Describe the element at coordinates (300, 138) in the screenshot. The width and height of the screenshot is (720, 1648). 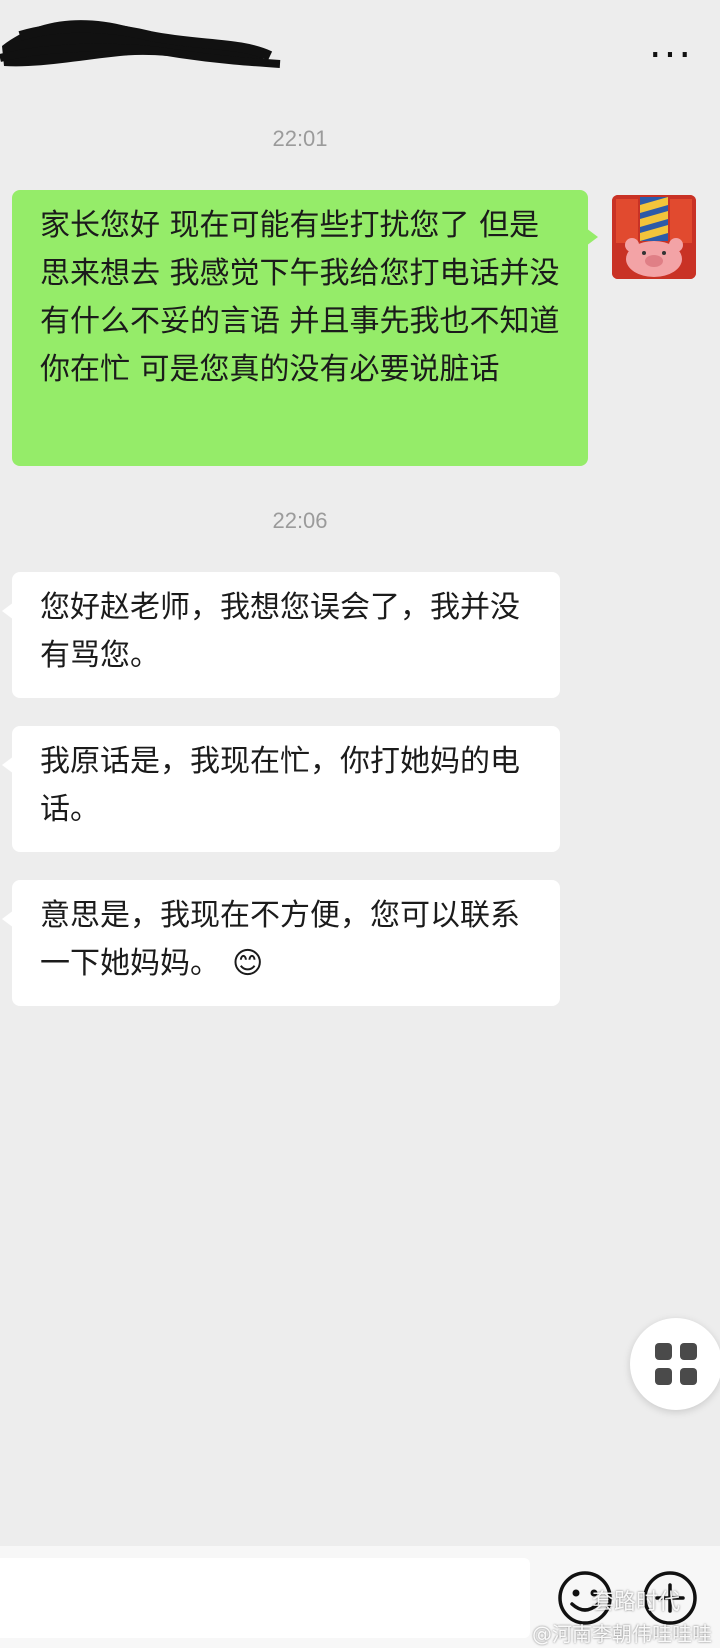
I see `message-timestamp: 22:01` at that location.